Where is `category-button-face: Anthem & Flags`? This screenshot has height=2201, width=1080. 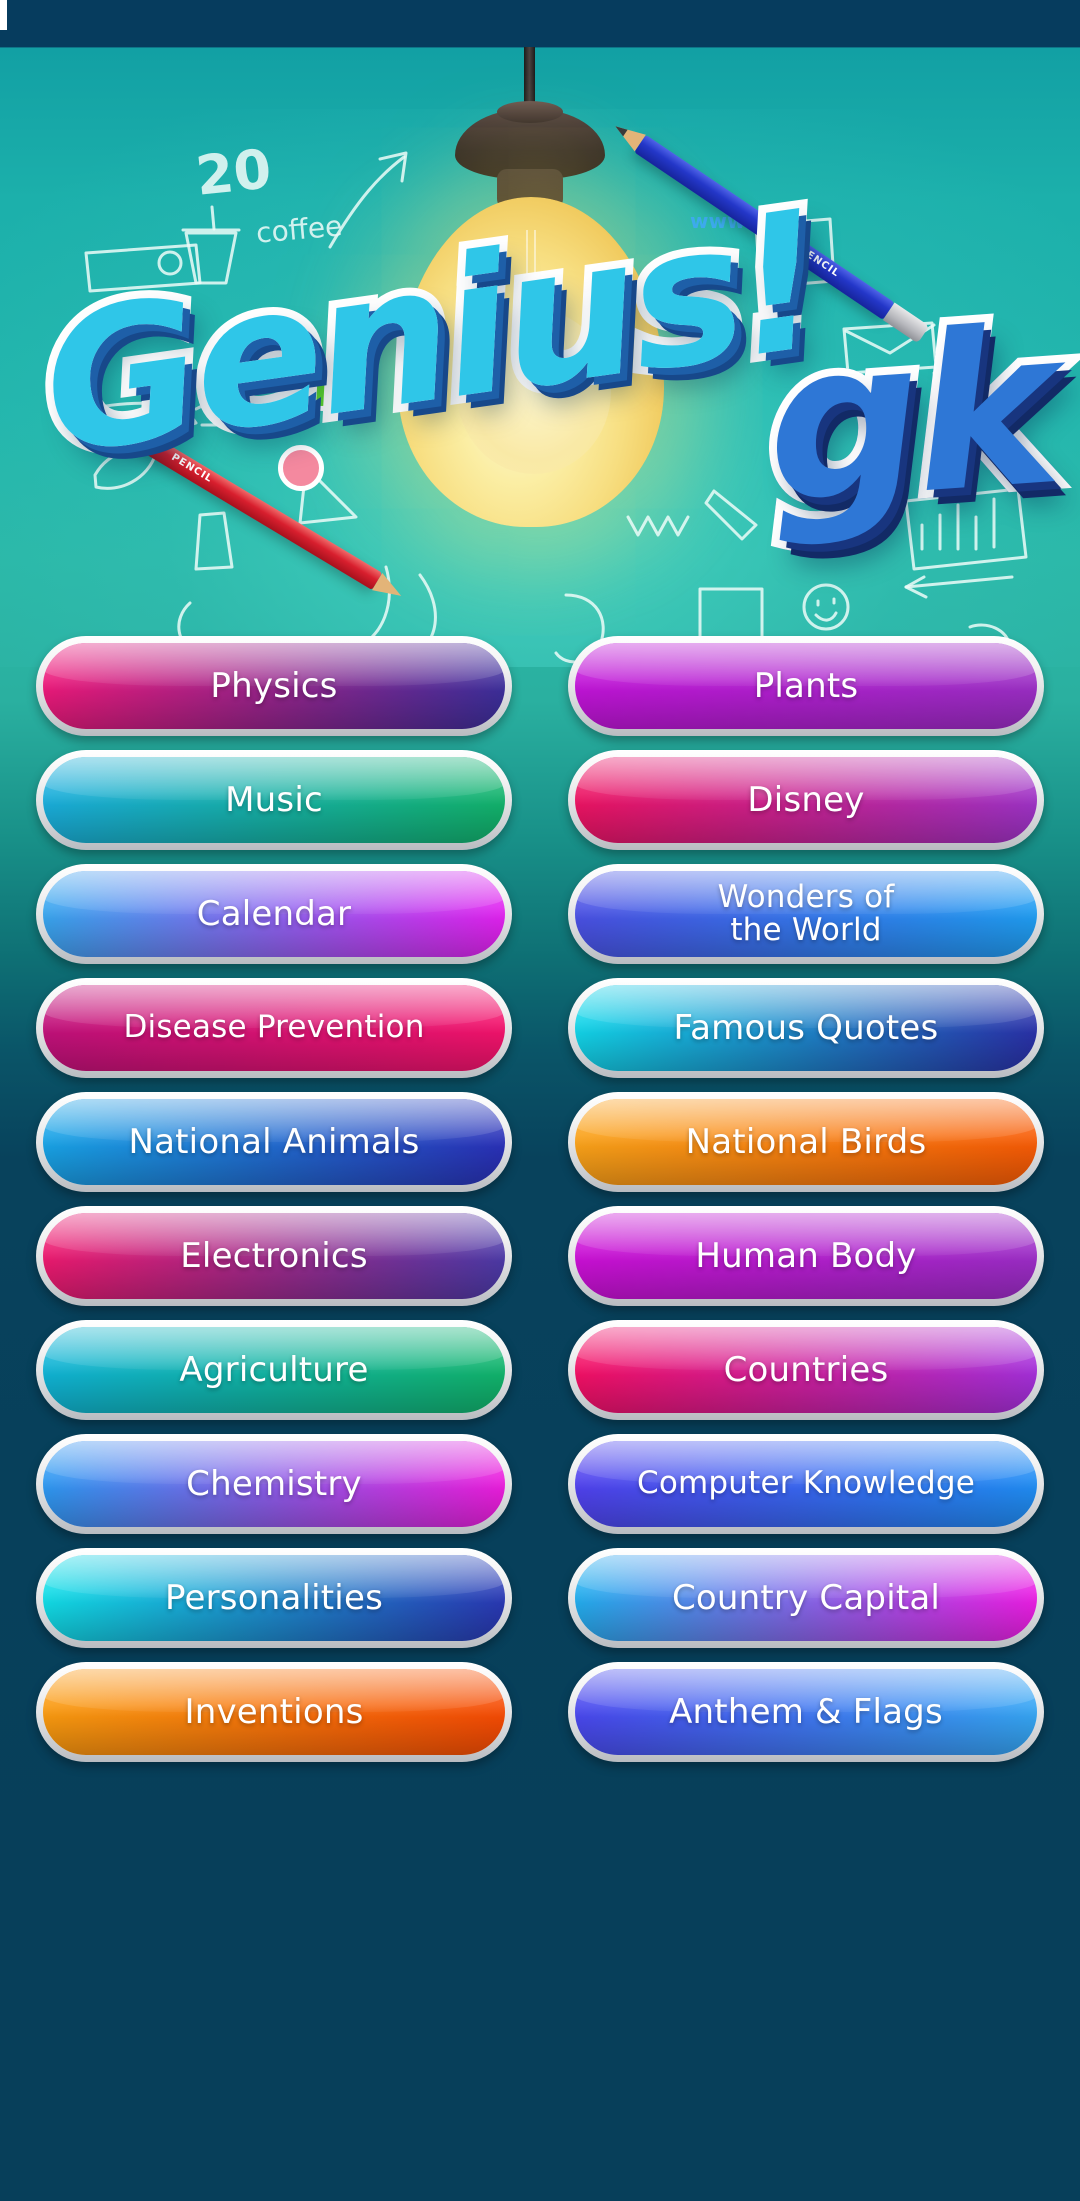
category-button-face: Anthem & Flags is located at coordinates (806, 1712).